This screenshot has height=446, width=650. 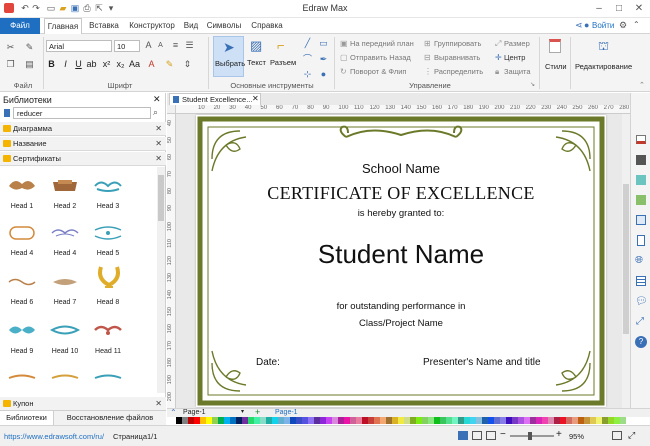 What do you see at coordinates (641, 342) in the screenshot?
I see `help-circle-icon: ?` at bounding box center [641, 342].